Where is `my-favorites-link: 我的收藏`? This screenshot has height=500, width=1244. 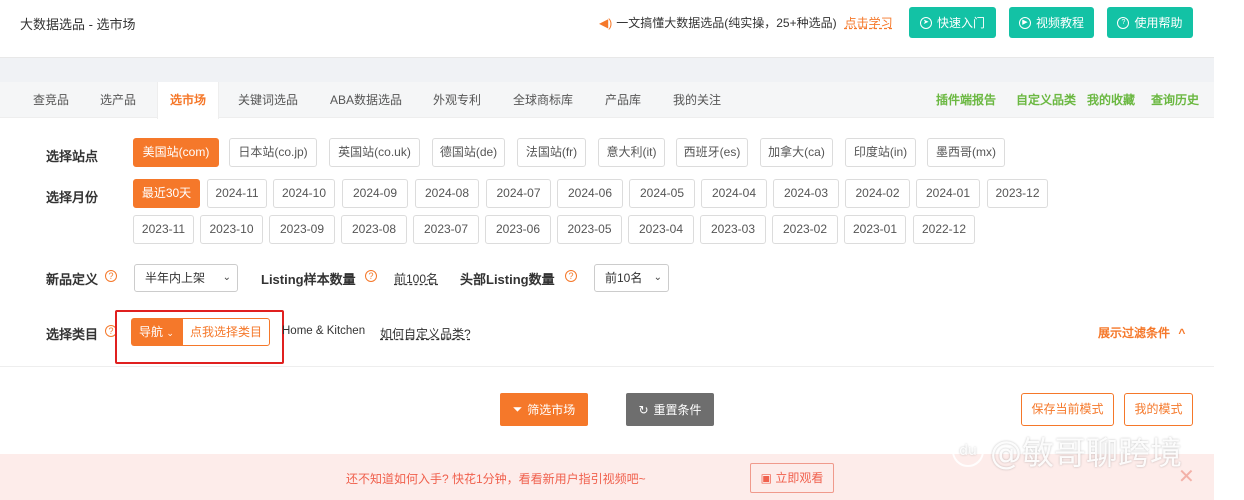 my-favorites-link: 我的收藏 is located at coordinates (1111, 100).